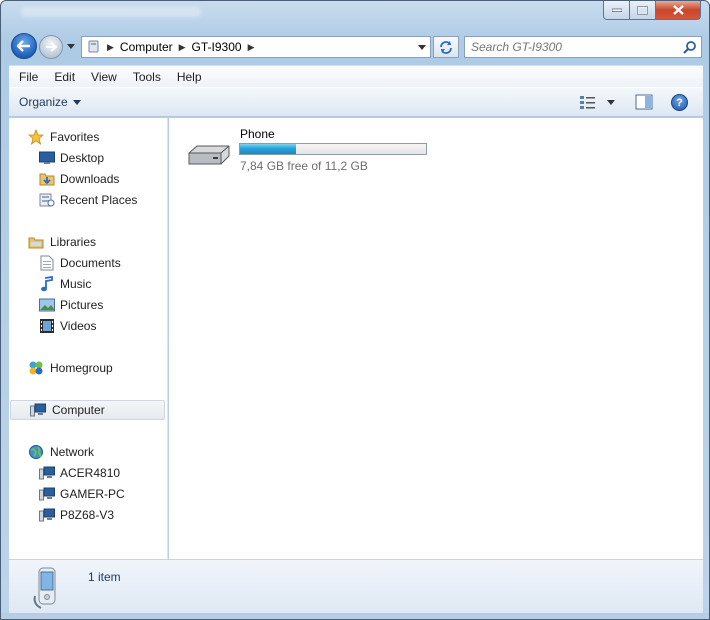 The image size is (710, 620). I want to click on nav-item-label: GAMER-PC, so click(92, 494).